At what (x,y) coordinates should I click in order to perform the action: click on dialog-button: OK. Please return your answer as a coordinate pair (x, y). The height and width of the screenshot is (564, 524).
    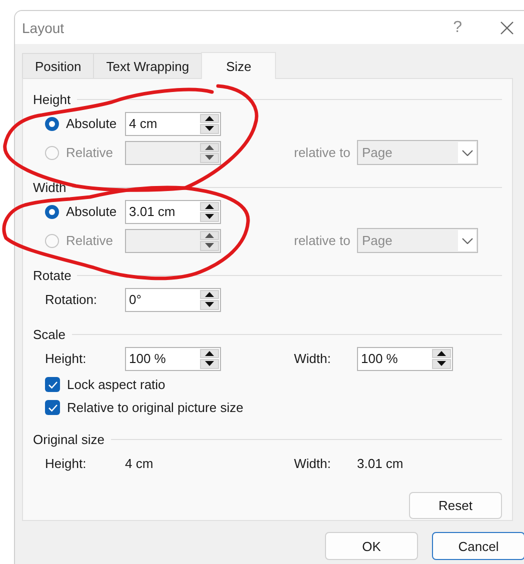
    Looking at the image, I should click on (371, 546).